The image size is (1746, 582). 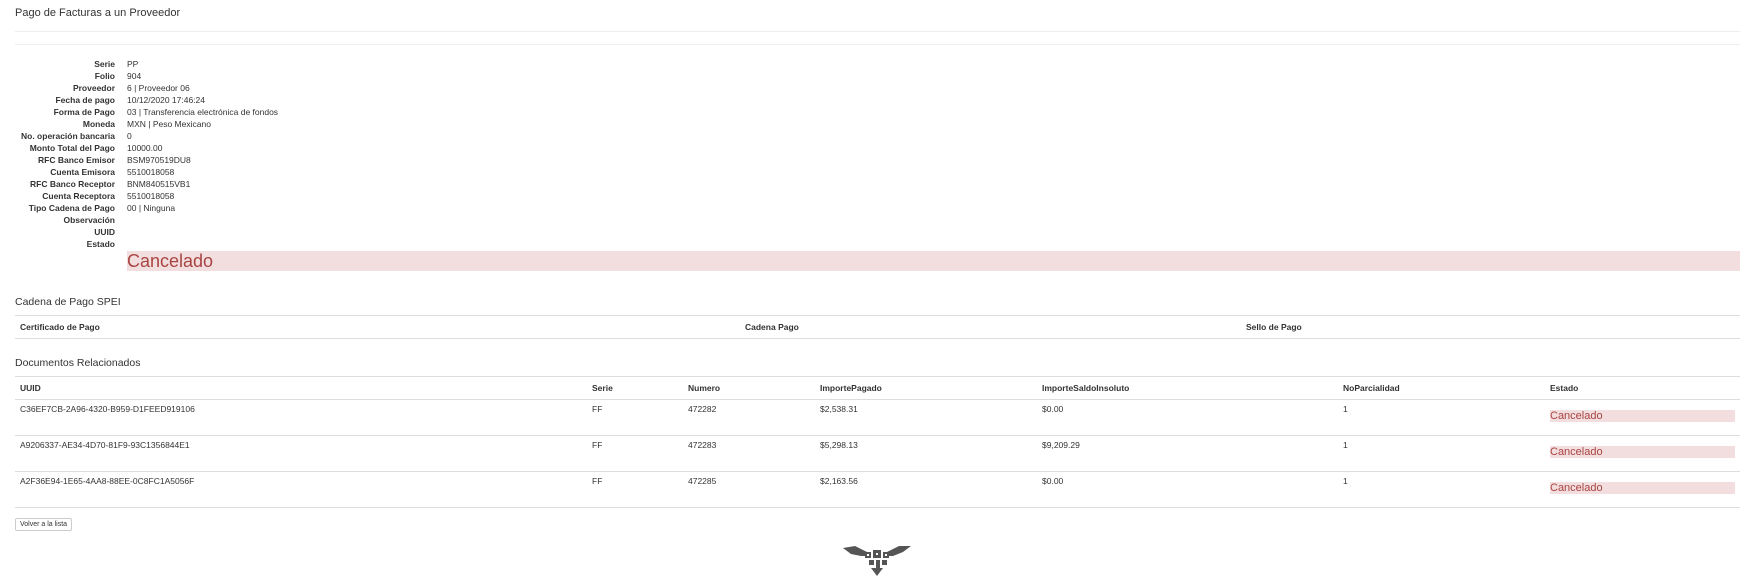 What do you see at coordinates (104, 76) in the screenshot?
I see `detail-label: Folio` at bounding box center [104, 76].